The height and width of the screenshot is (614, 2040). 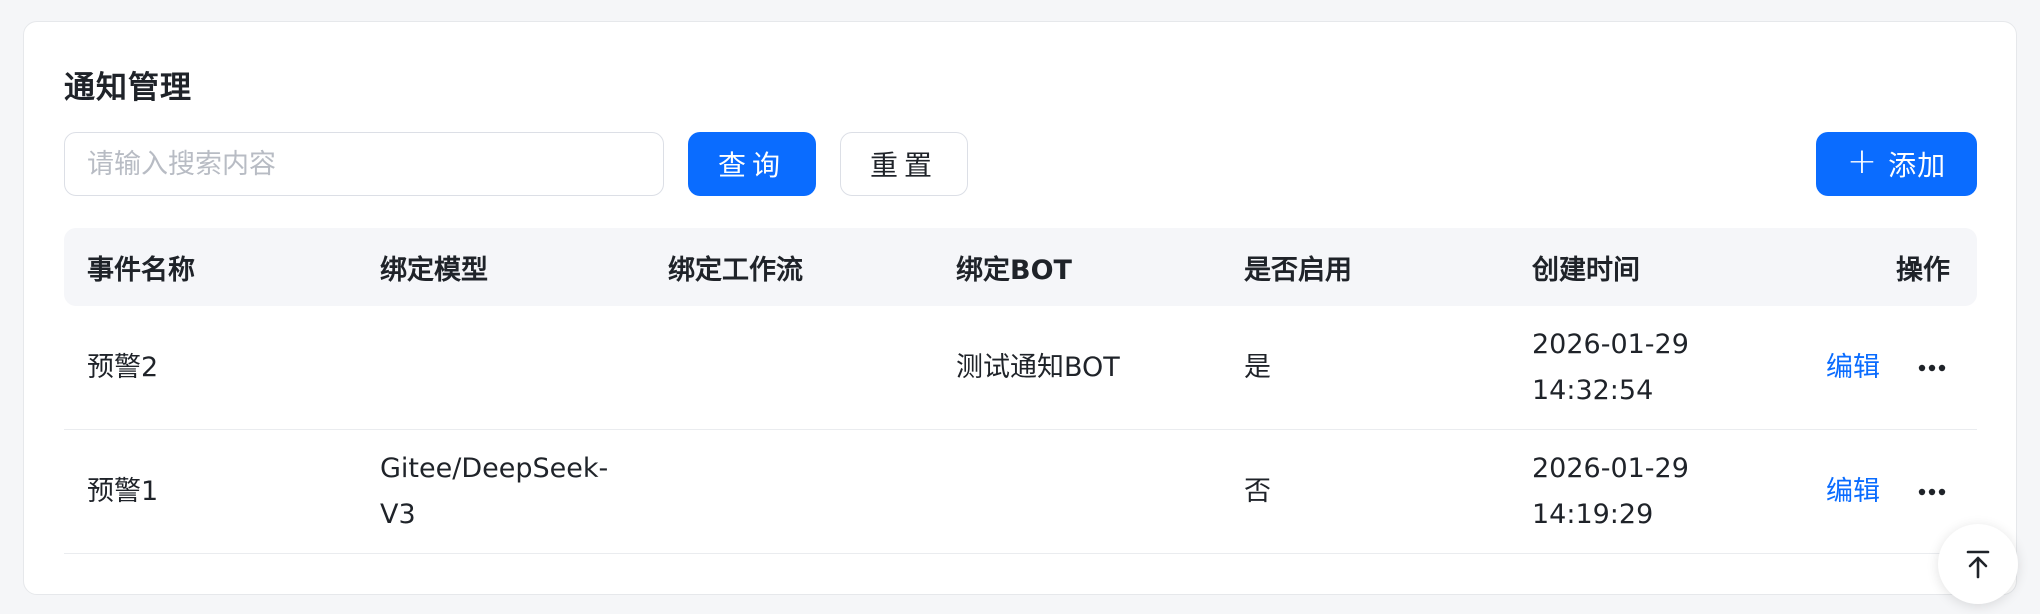 I want to click on plus-icon: +, so click(x=1862, y=161).